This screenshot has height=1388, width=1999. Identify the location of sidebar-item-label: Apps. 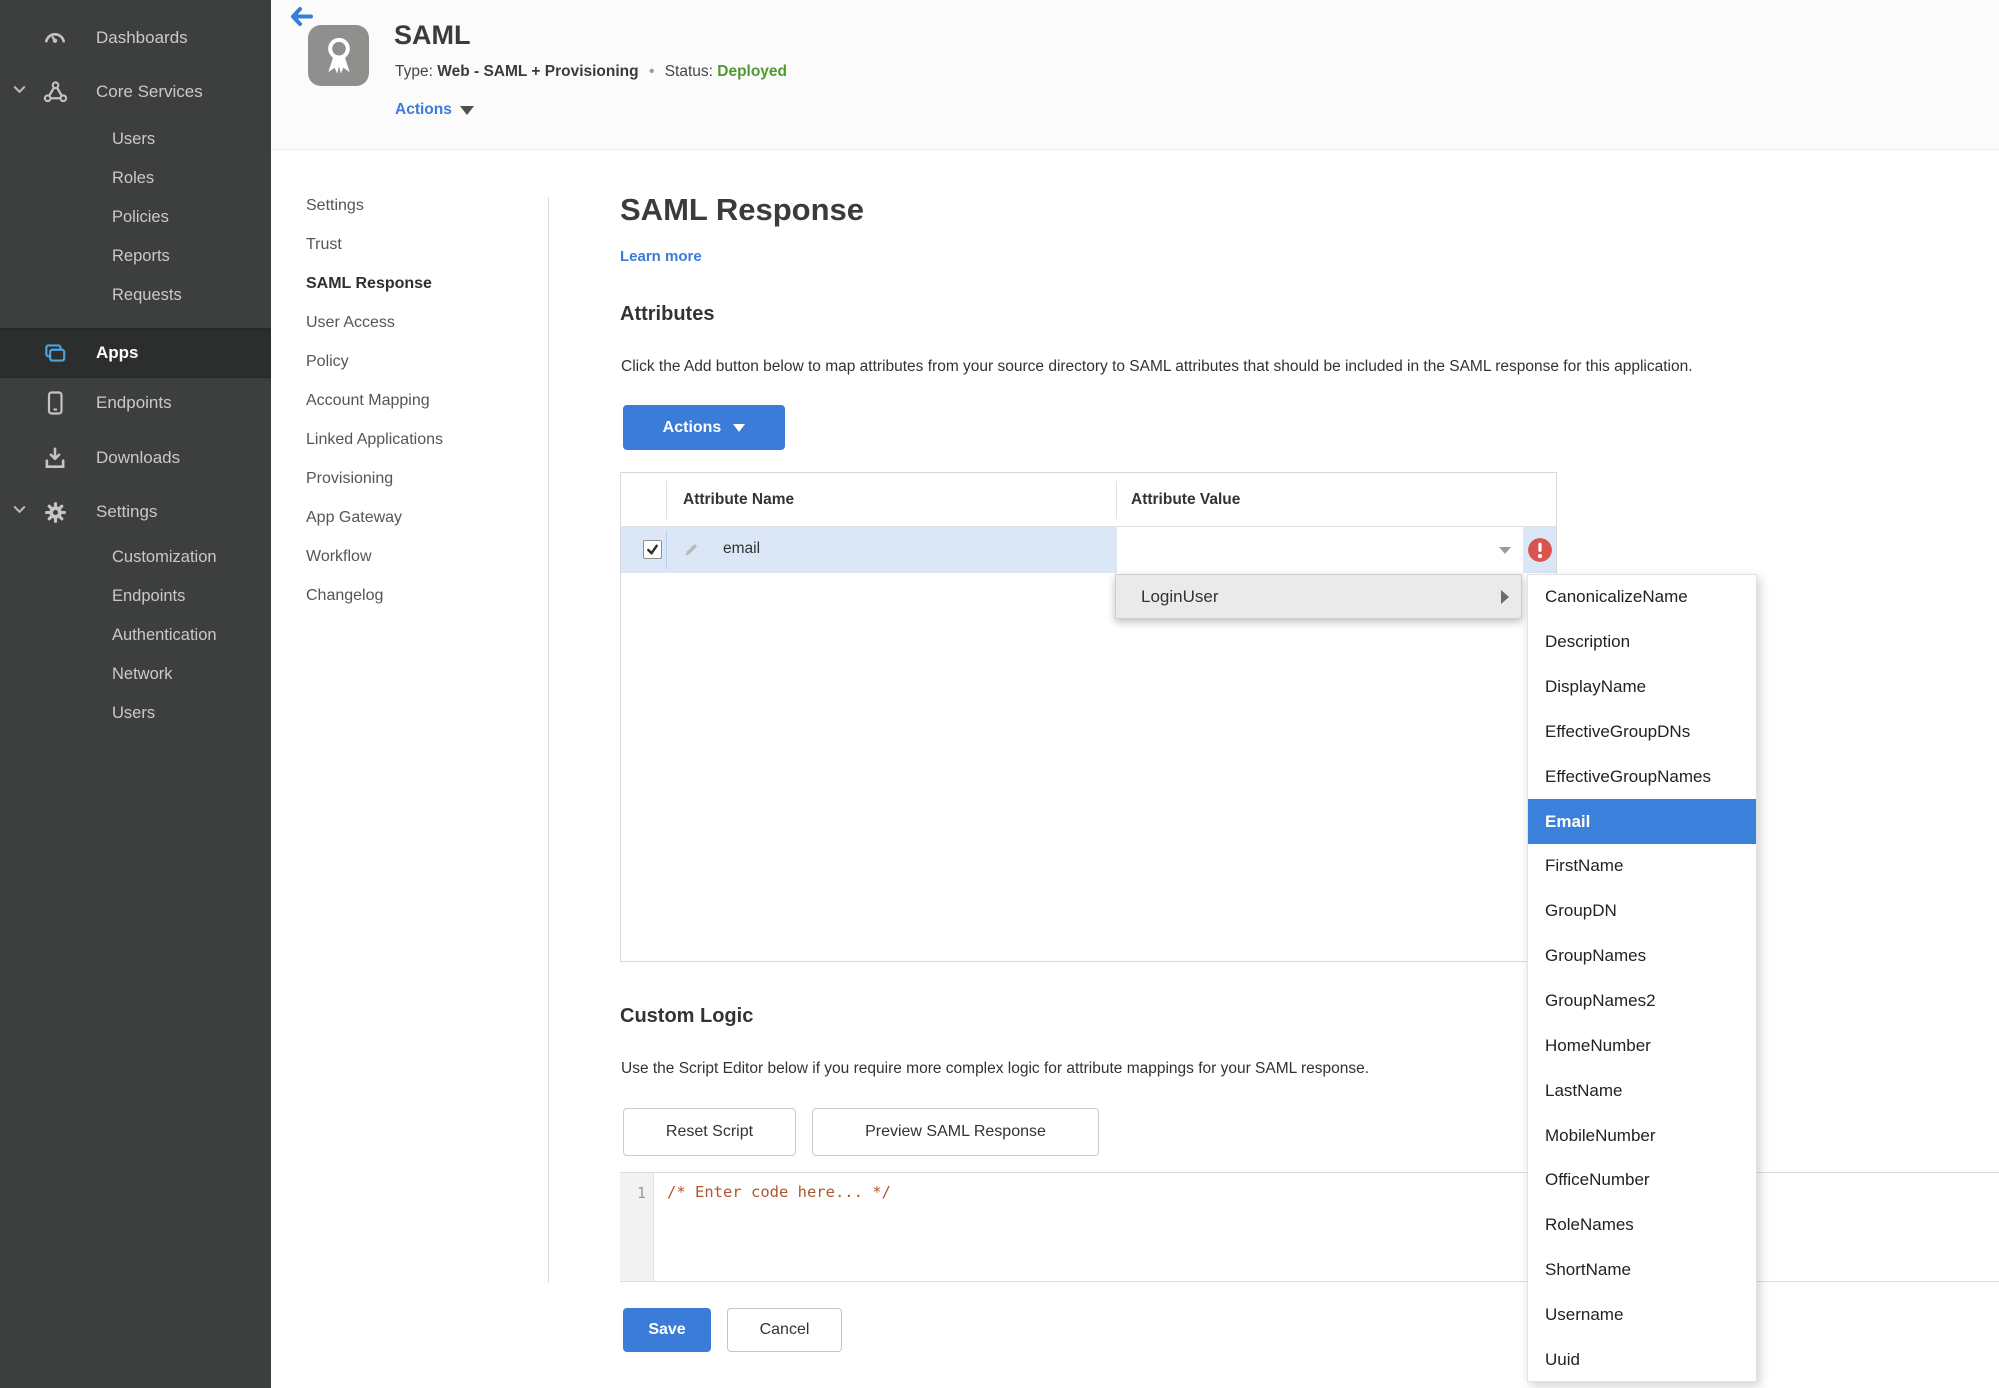
(117, 352).